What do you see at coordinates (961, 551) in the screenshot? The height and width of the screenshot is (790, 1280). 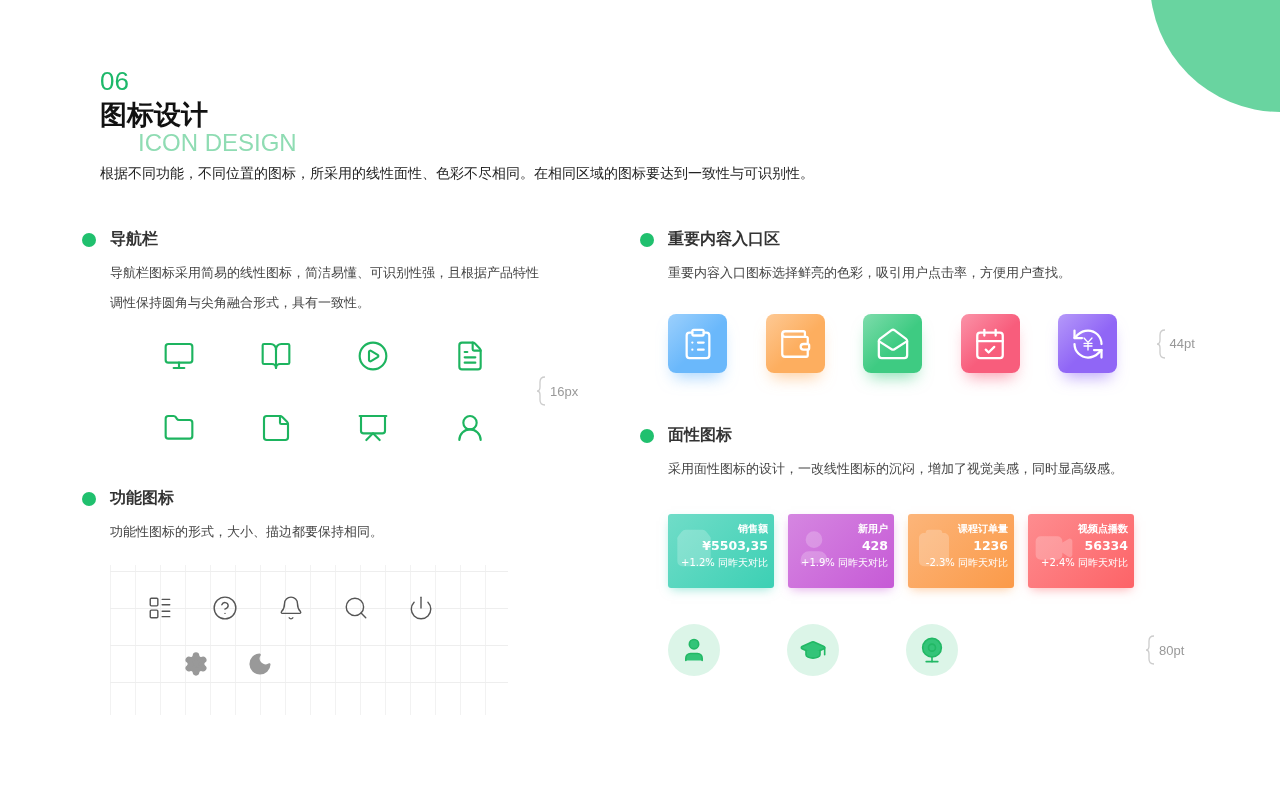 I see `stat-card: 课程订单量 1236 -2.3% 同昨天对比` at bounding box center [961, 551].